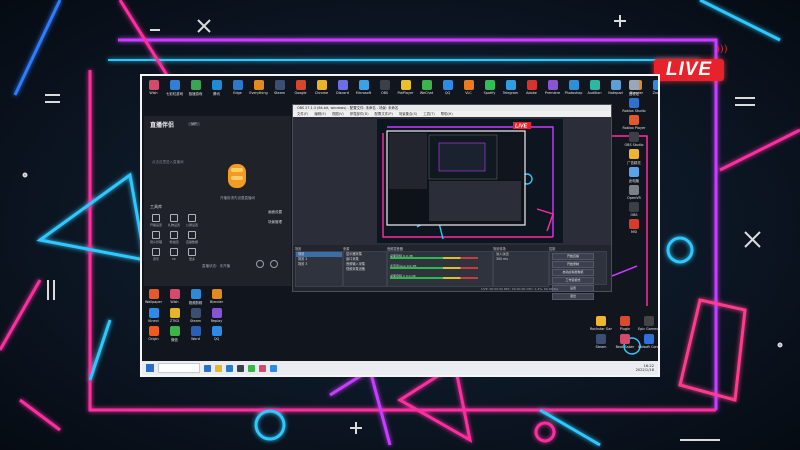  Describe the element at coordinates (321, 88) in the screenshot. I see `top-desktop-icon-8: Chrome` at that location.